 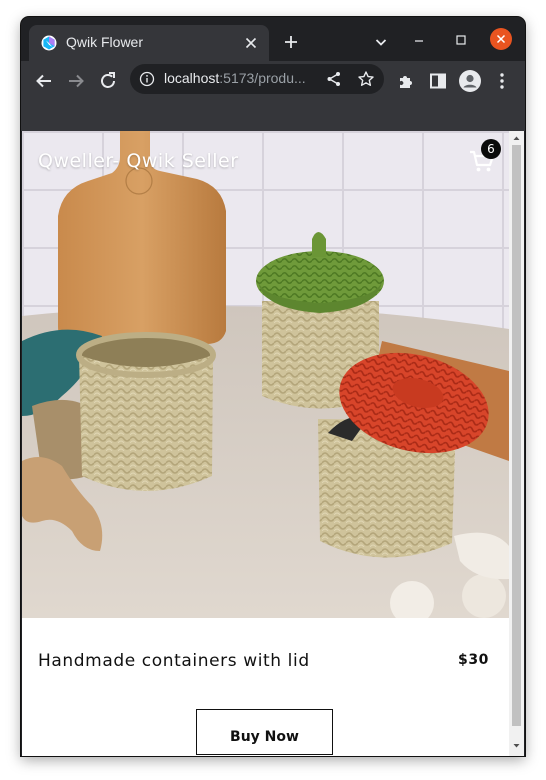 I want to click on tab-strip: Qwik Flower, so click(x=273, y=39).